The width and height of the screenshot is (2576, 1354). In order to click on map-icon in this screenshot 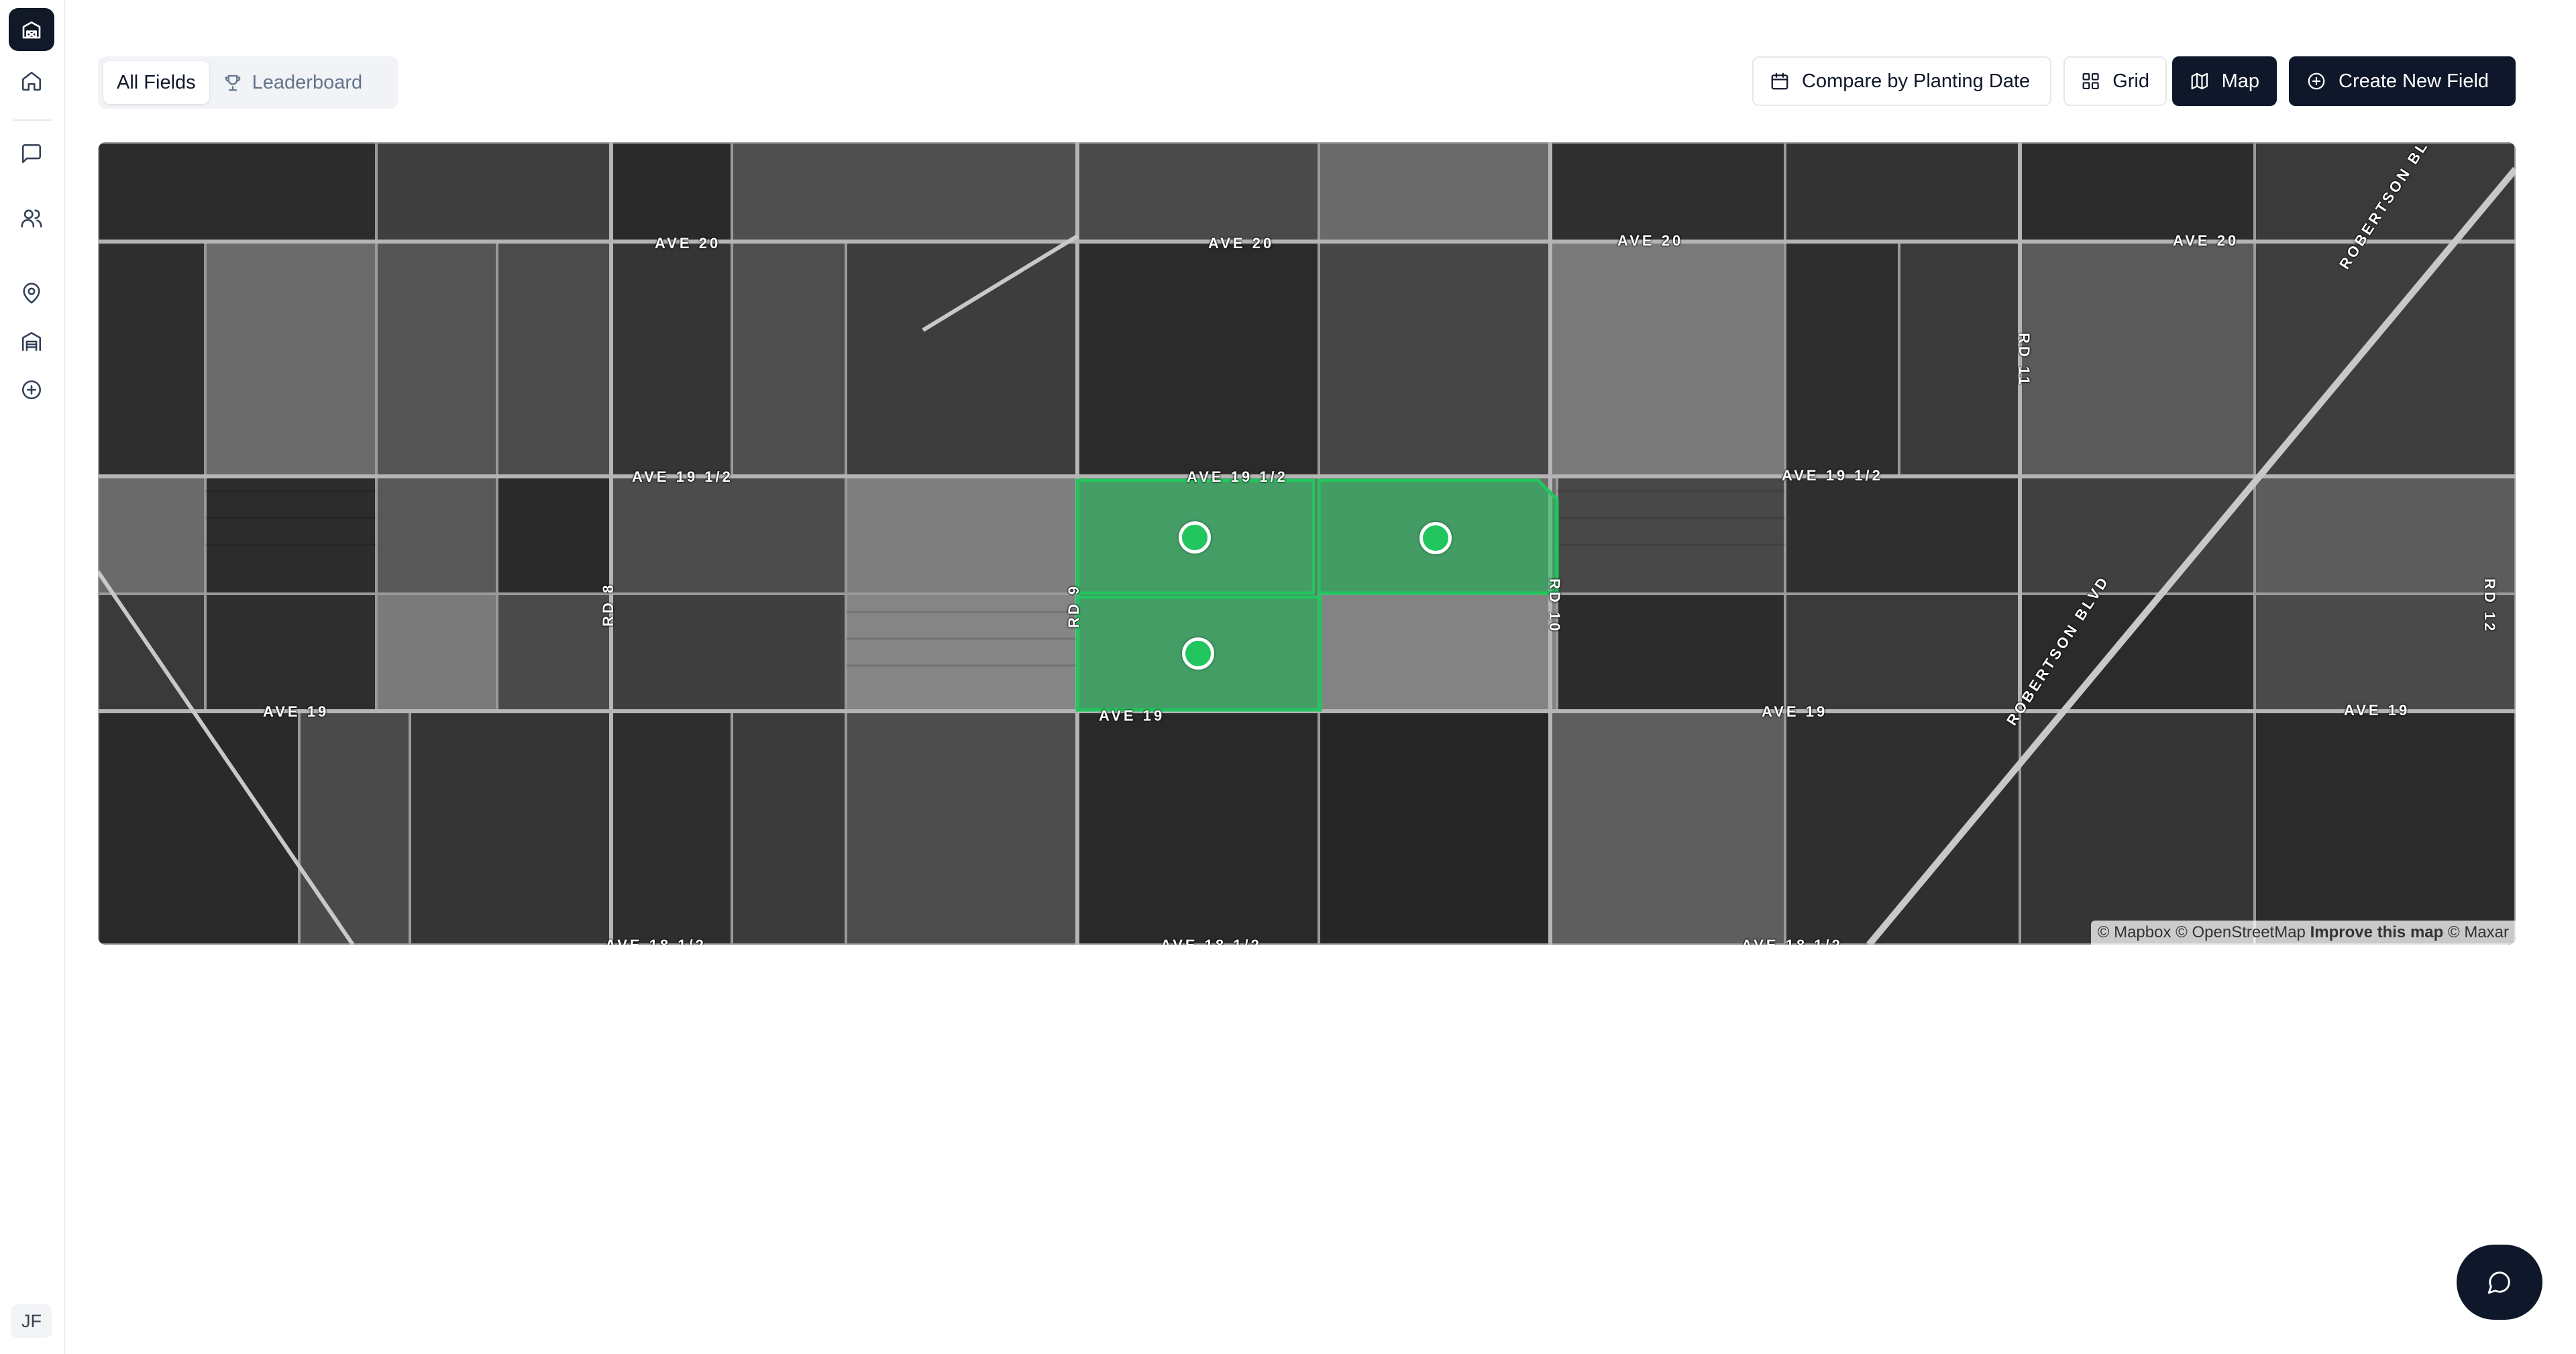, I will do `click(2199, 81)`.